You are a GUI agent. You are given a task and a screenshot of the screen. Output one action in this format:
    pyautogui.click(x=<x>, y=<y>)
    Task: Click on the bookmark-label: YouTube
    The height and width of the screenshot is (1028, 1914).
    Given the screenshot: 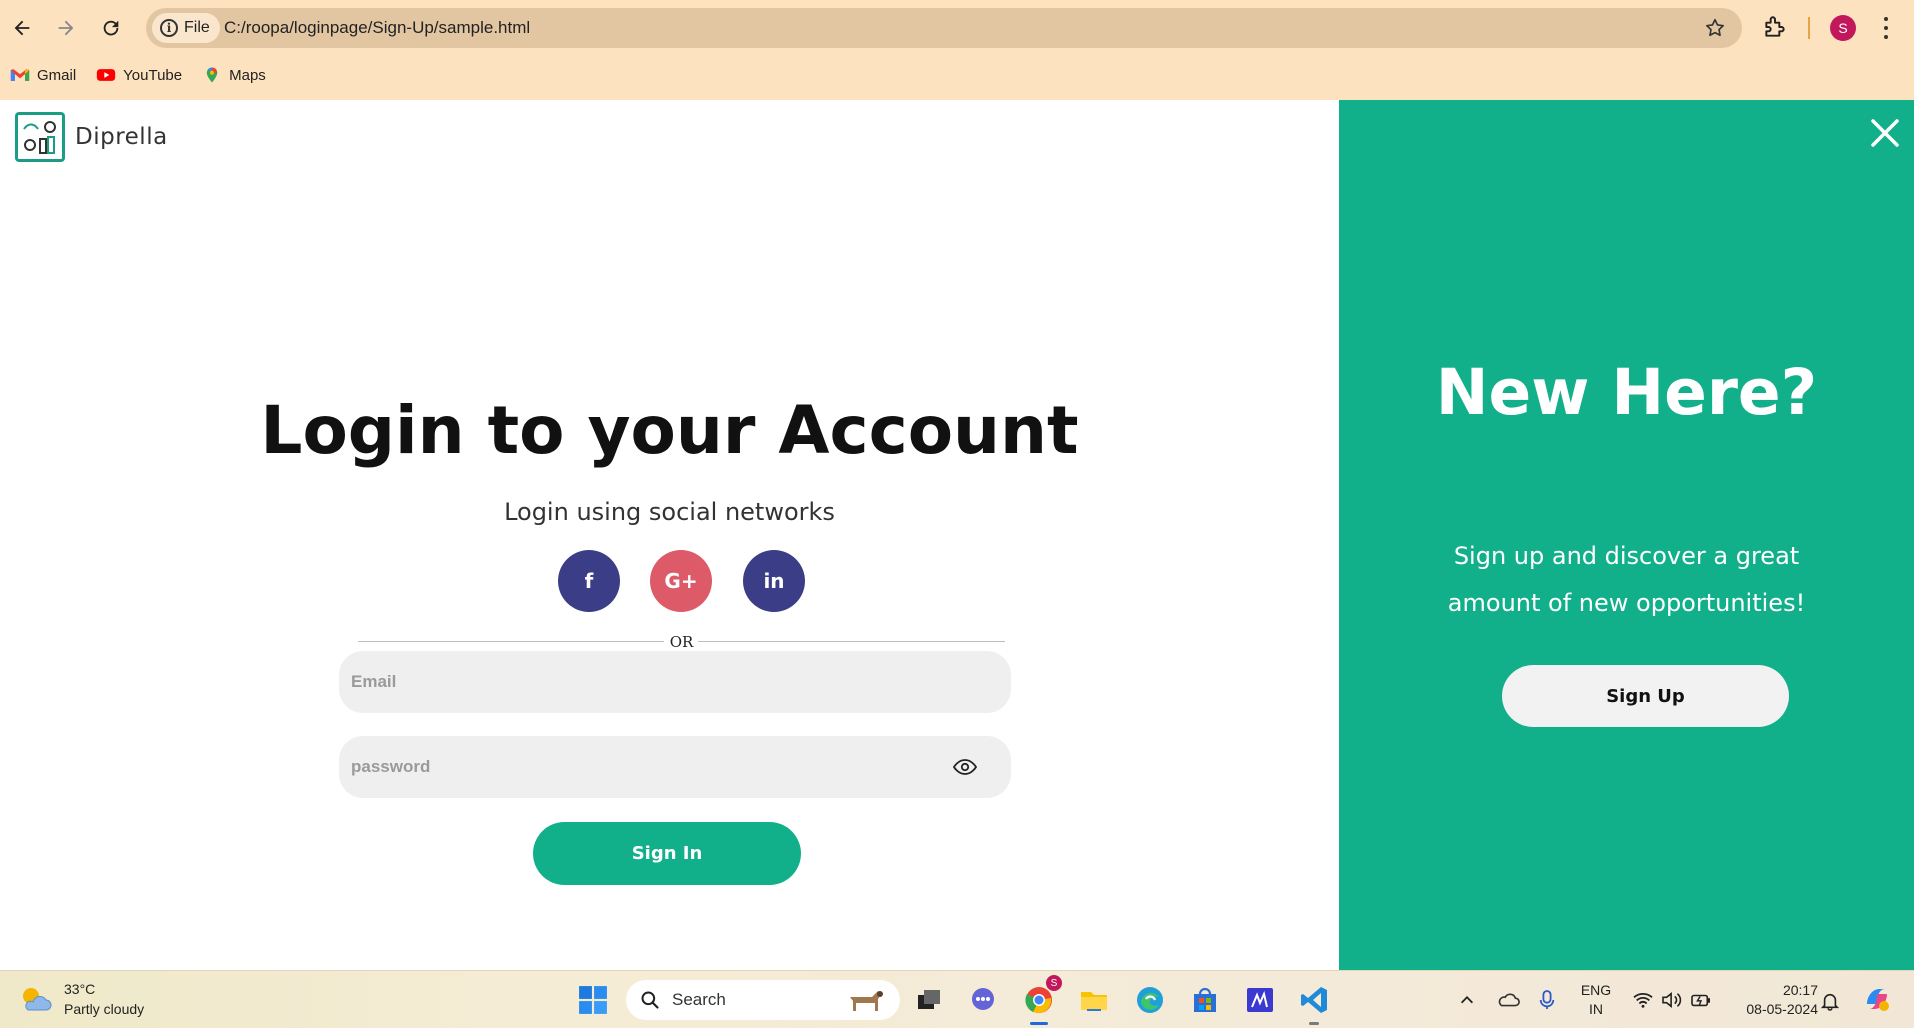 What is the action you would take?
    pyautogui.click(x=153, y=75)
    